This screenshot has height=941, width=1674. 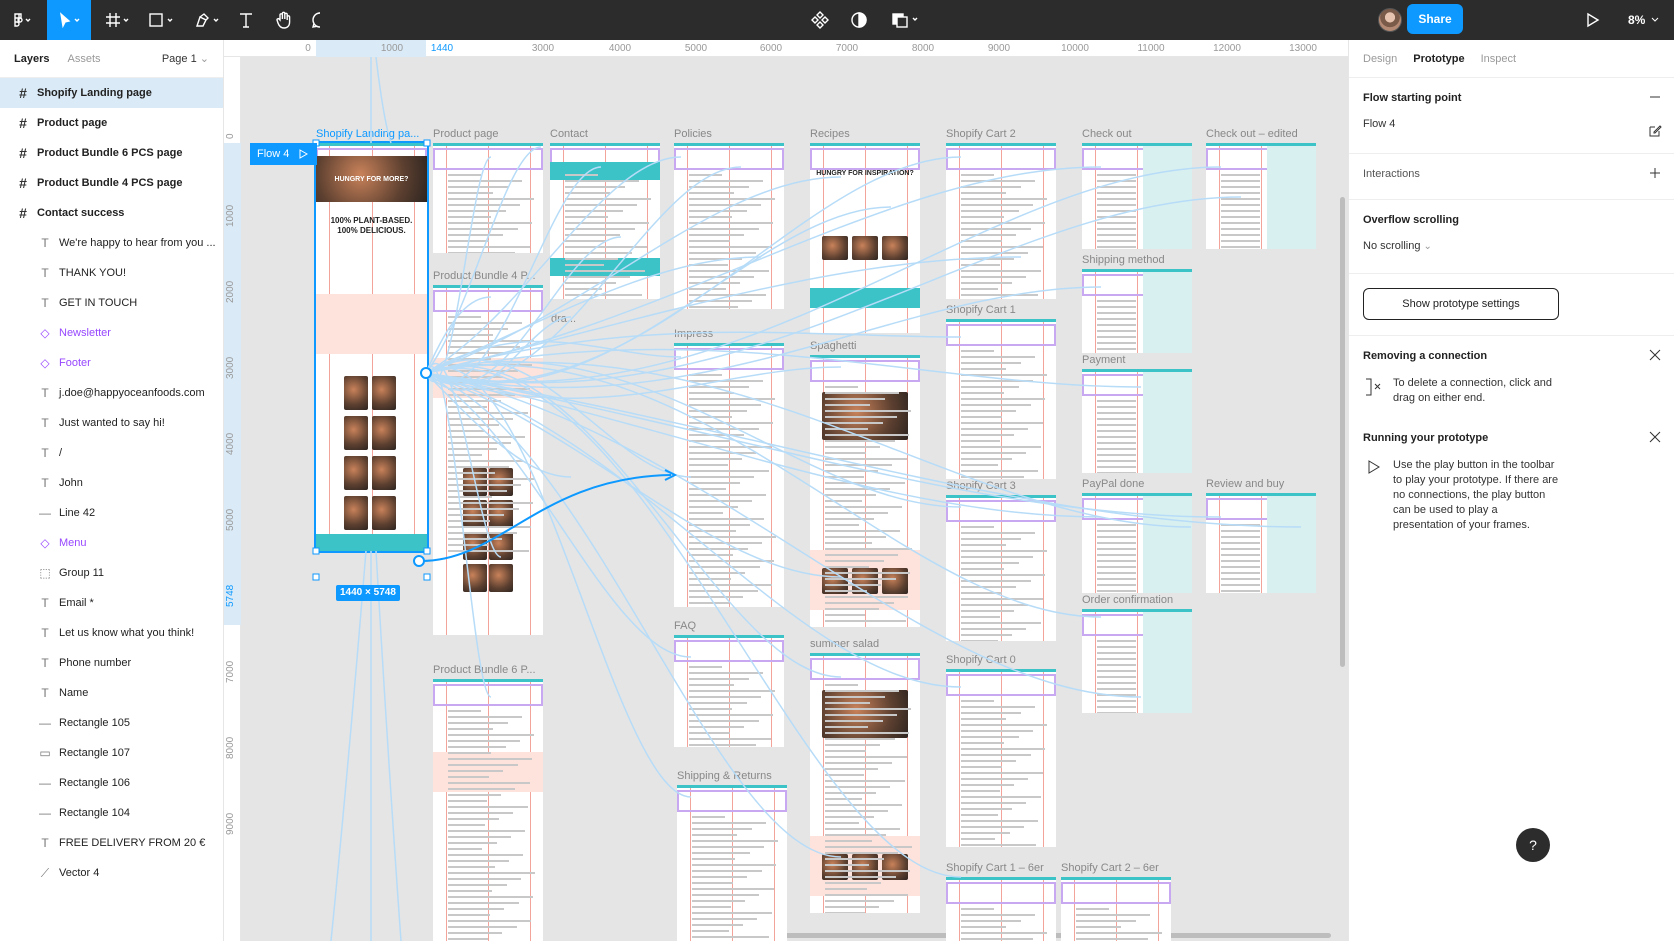 I want to click on layer-item: T Email *, so click(x=111, y=603).